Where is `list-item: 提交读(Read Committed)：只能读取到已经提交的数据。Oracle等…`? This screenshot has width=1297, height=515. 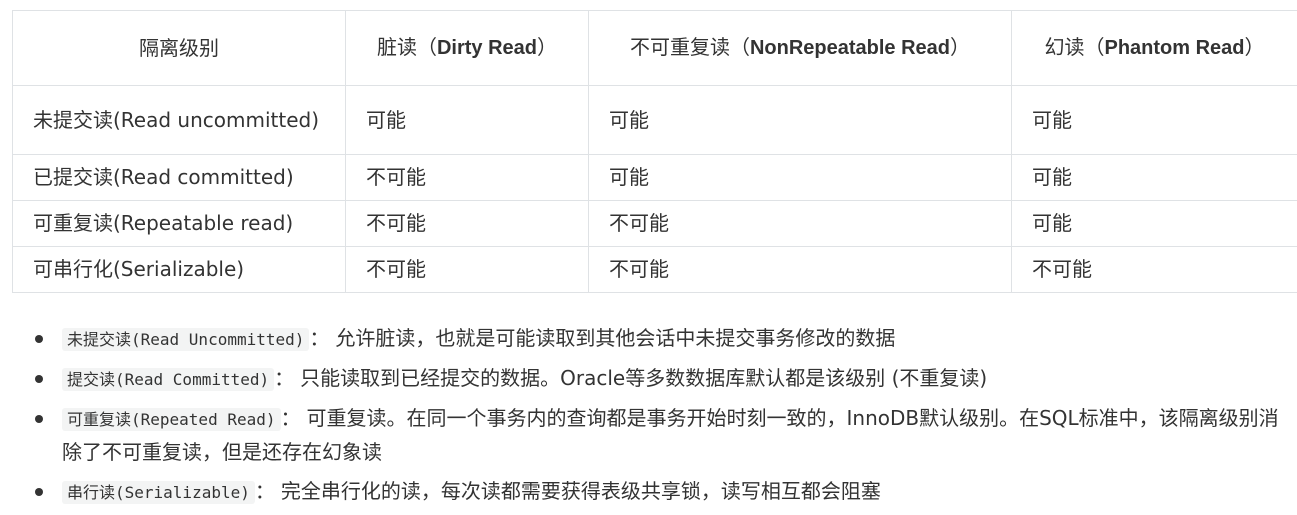 list-item: 提交读(Read Committed)：只能读取到已经提交的数据。Oracle等… is located at coordinates (648, 379).